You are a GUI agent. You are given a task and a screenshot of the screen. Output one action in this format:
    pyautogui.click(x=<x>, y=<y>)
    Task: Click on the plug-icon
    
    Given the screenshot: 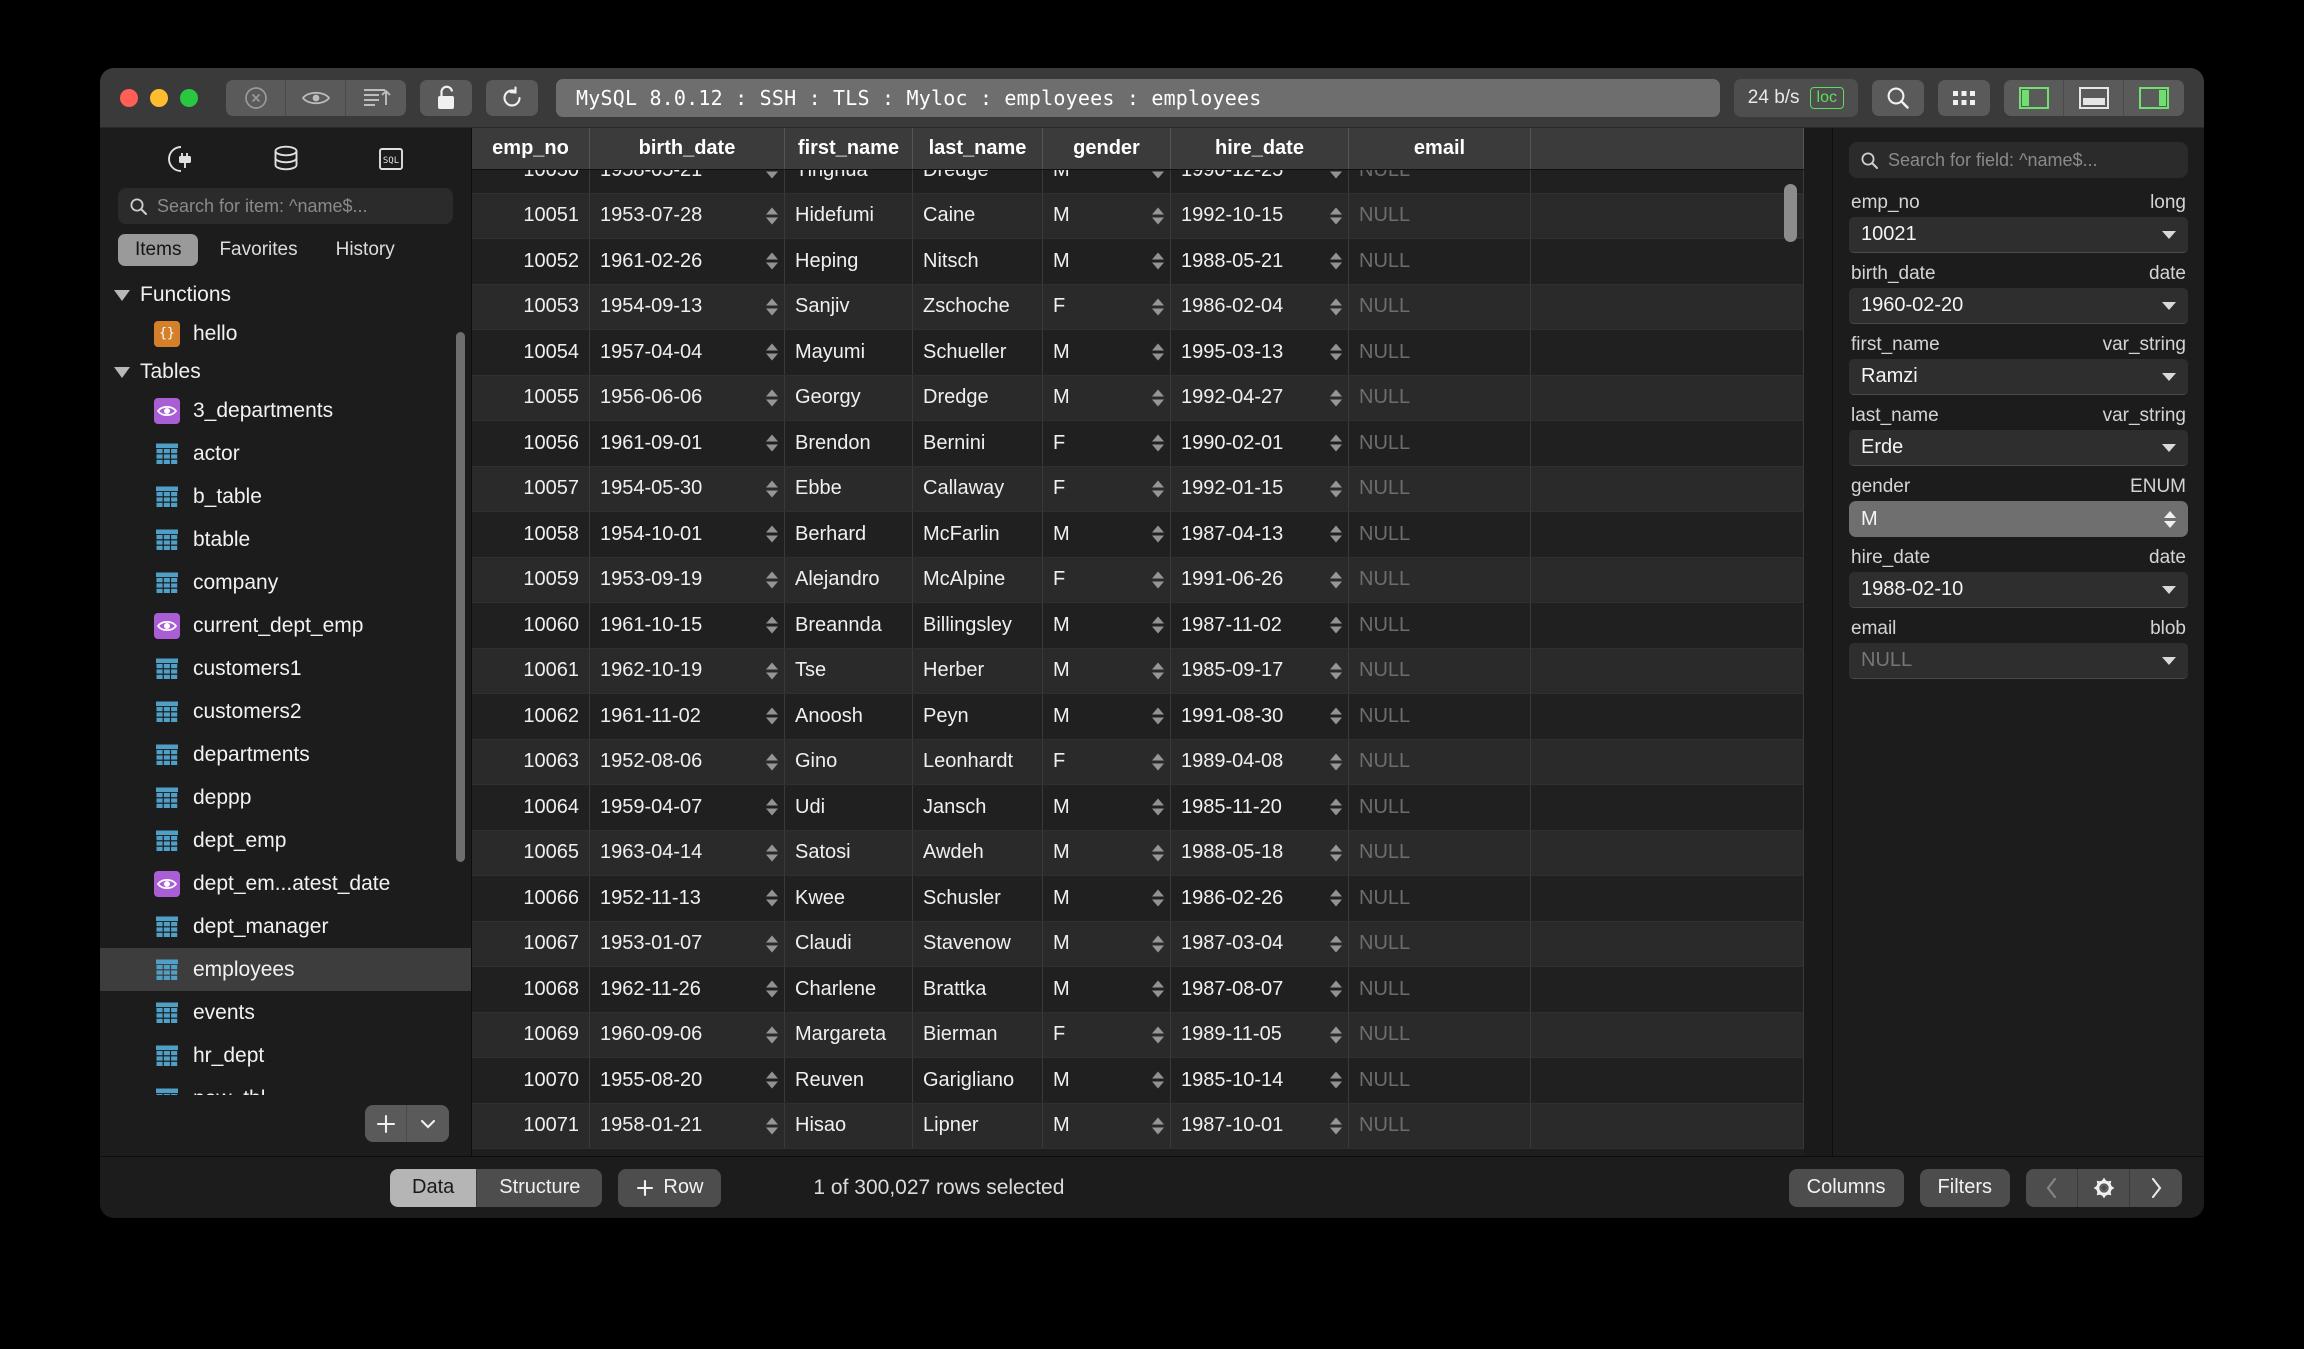 What is the action you would take?
    pyautogui.click(x=181, y=159)
    